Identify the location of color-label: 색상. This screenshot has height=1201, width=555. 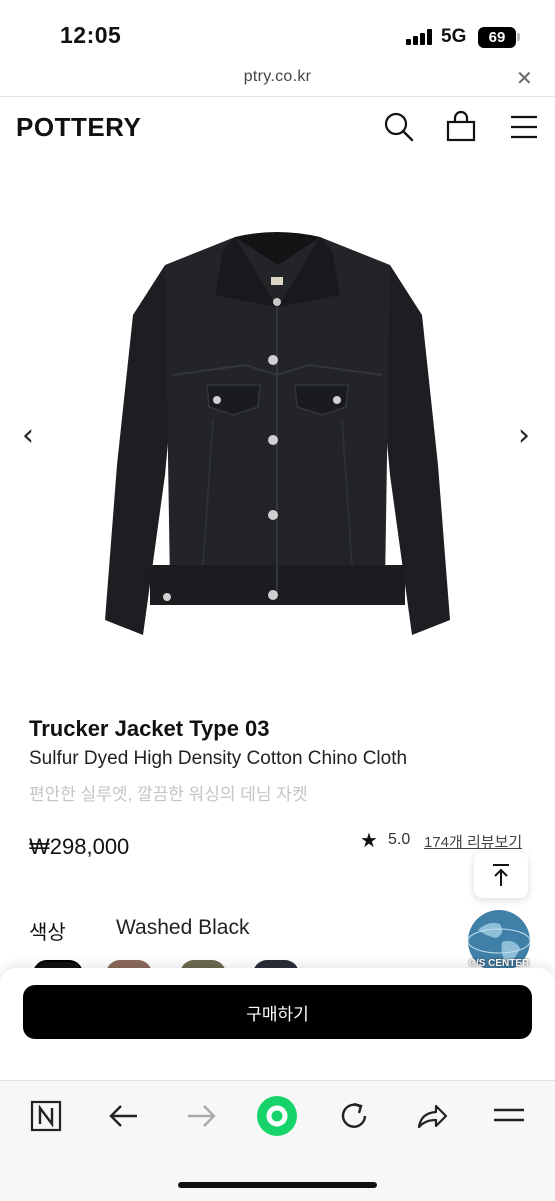
(47, 933).